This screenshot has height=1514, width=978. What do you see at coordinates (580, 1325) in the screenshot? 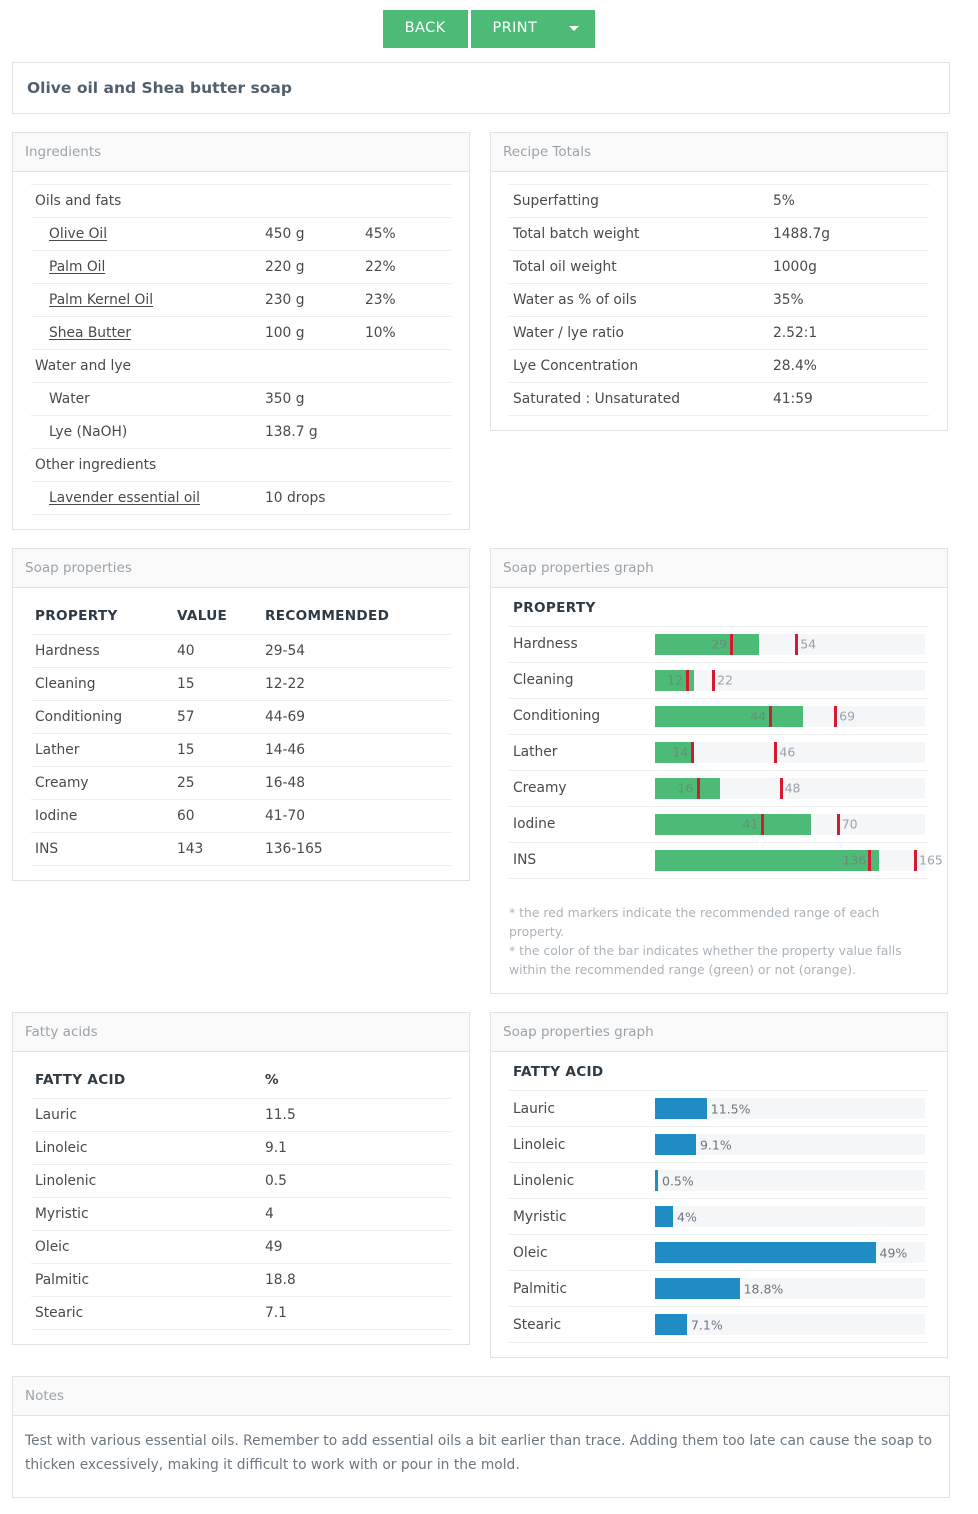
I see `fatty-acid-name: Stearic` at bounding box center [580, 1325].